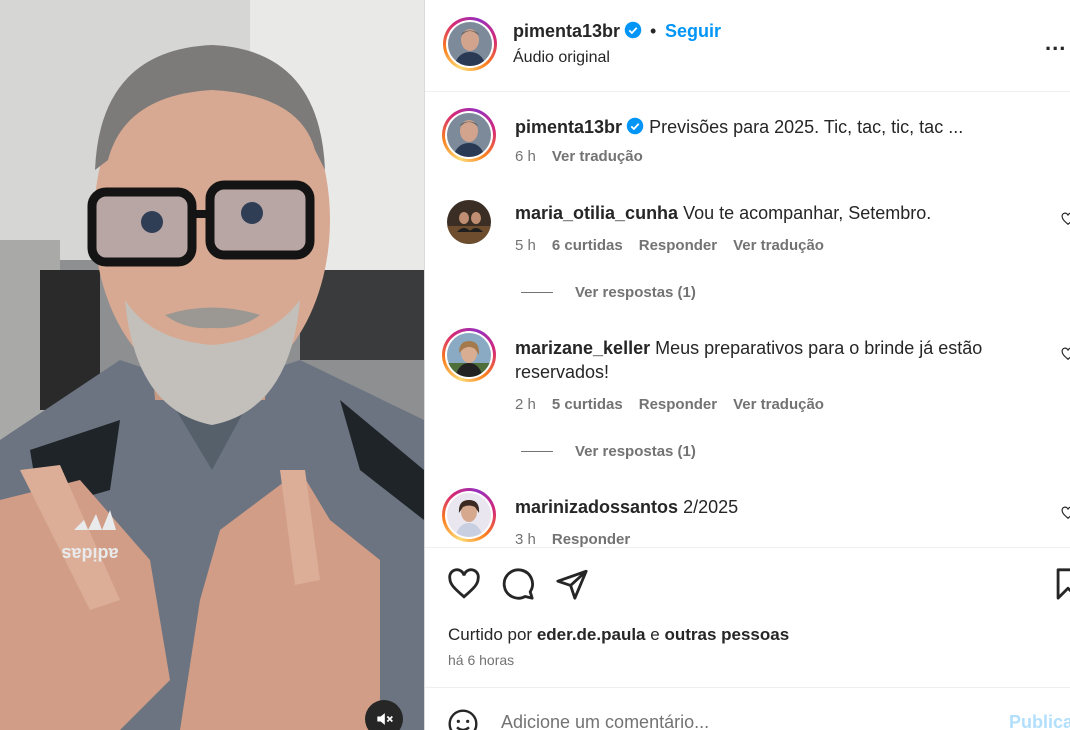 The width and height of the screenshot is (1070, 730). Describe the element at coordinates (596, 507) in the screenshot. I see `comment-username: marinizadossantos` at that location.